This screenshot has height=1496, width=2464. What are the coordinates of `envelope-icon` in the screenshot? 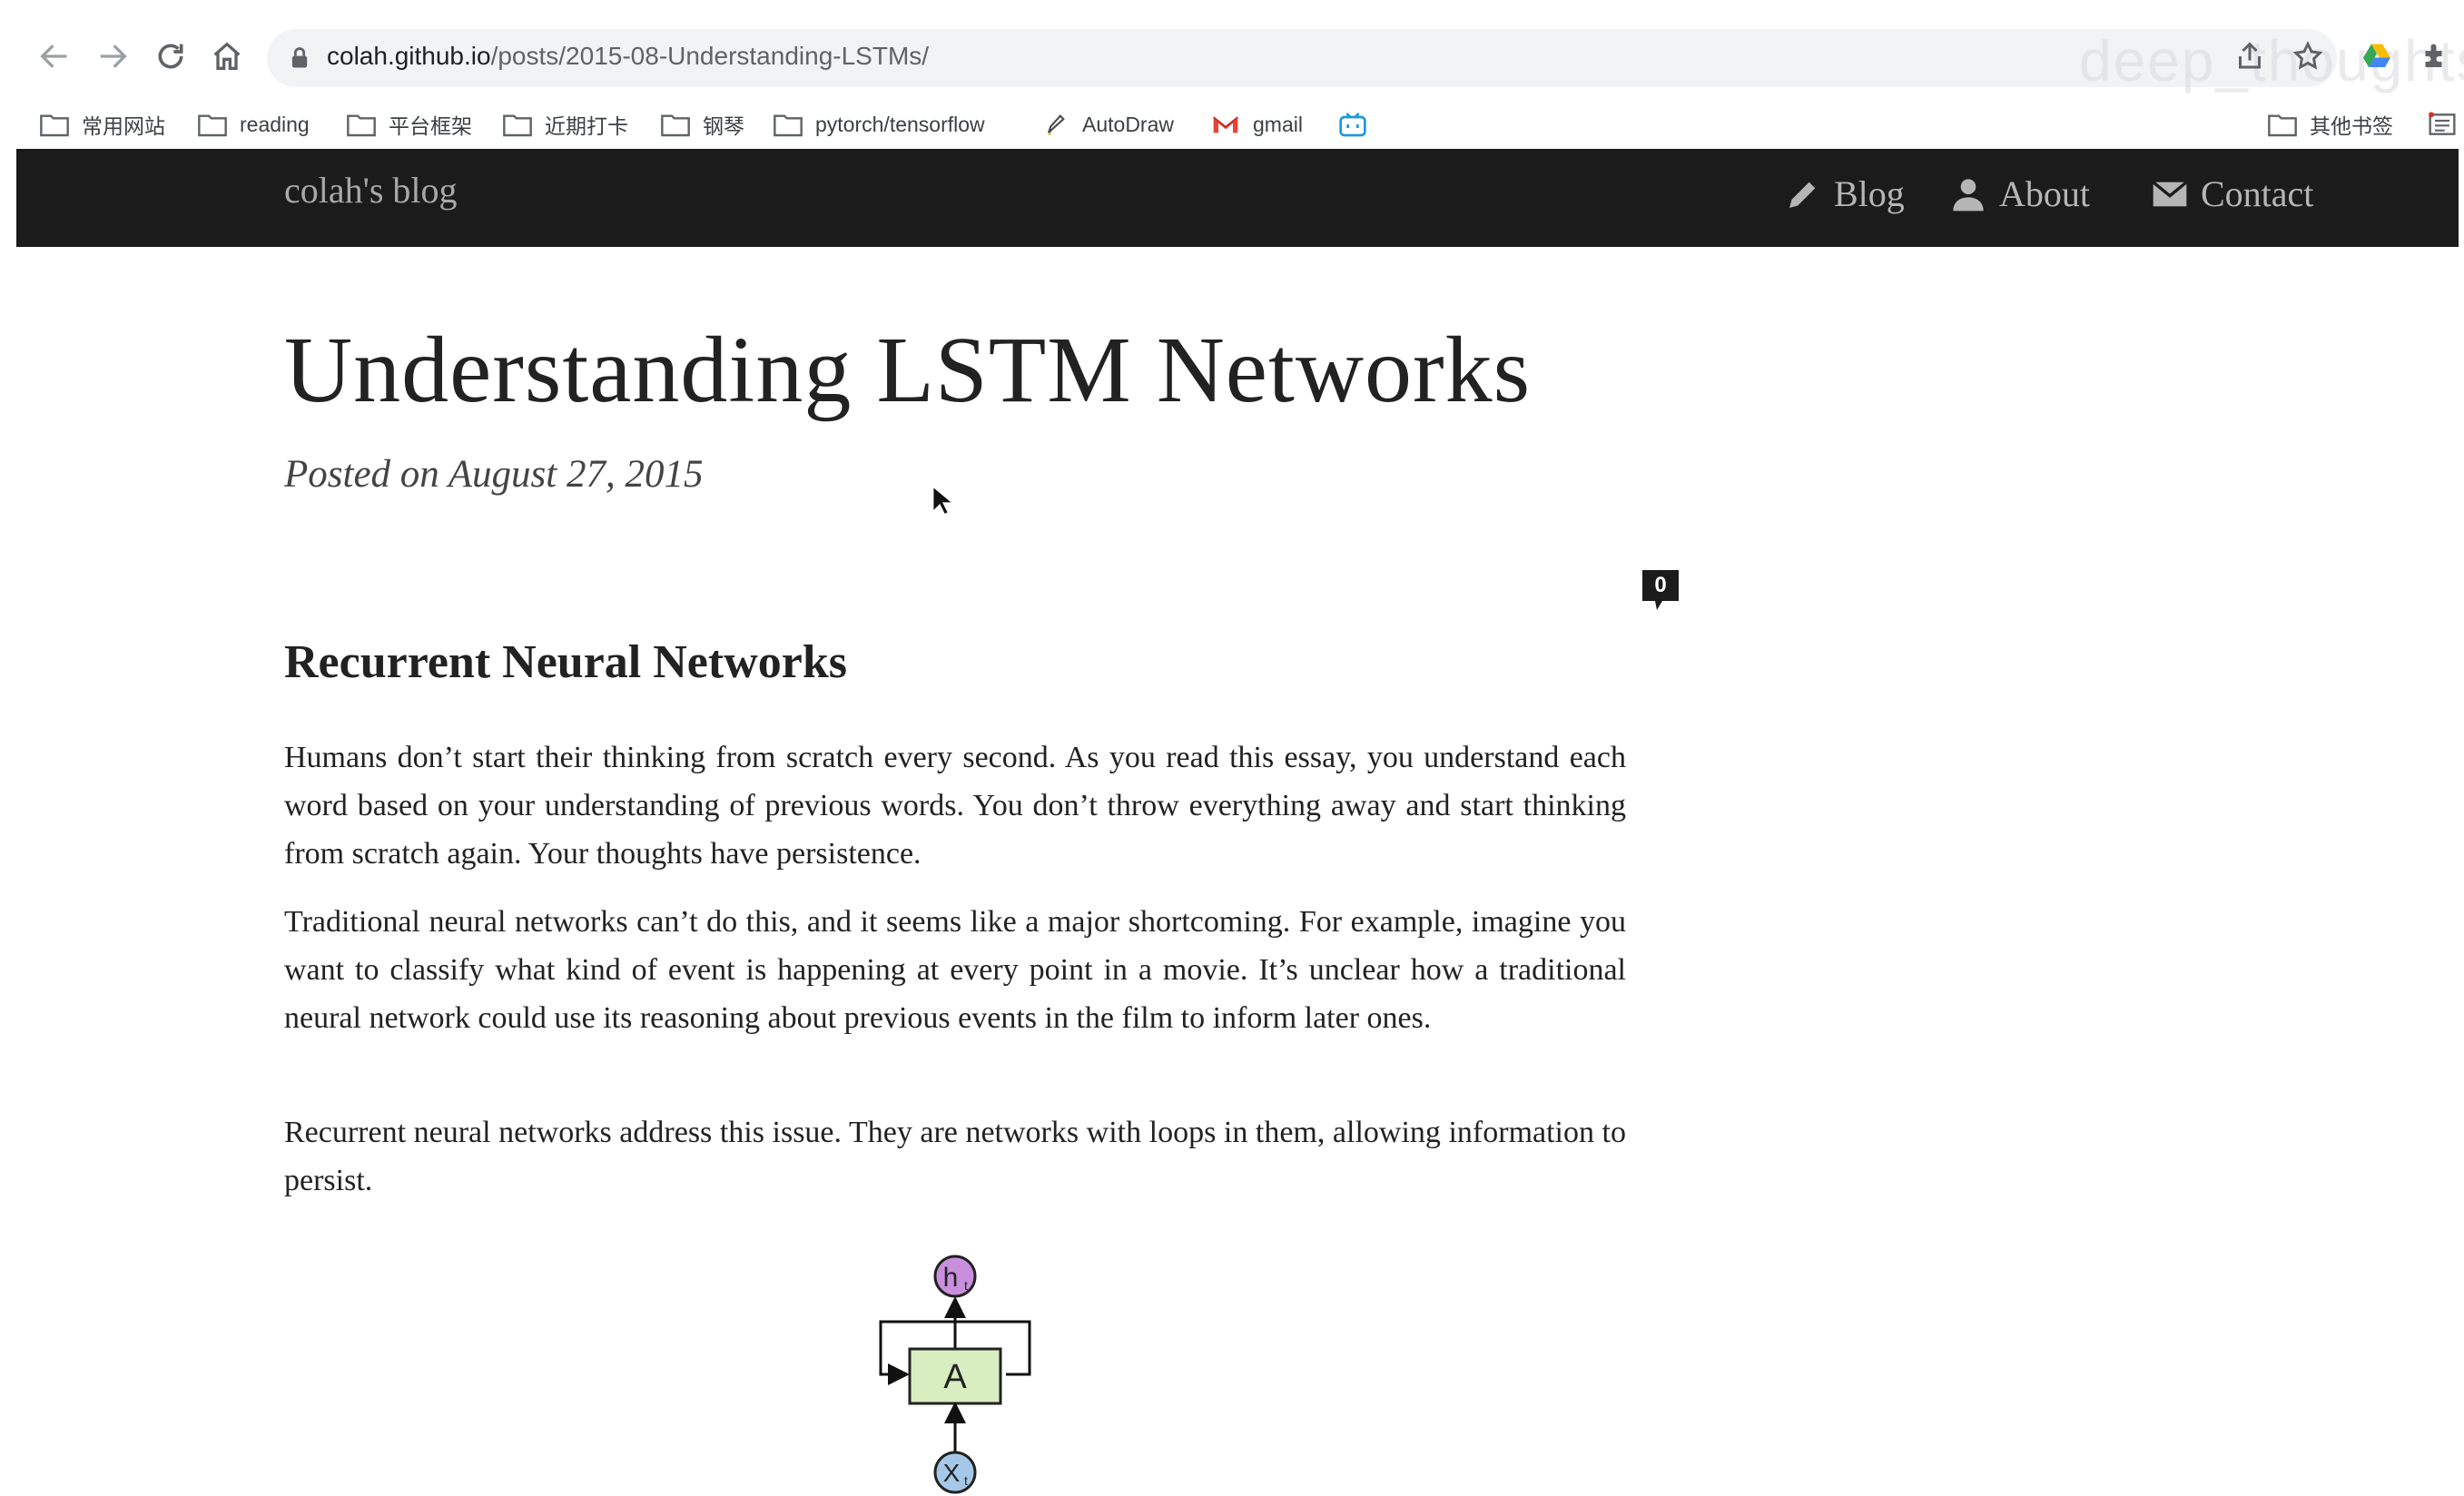 It's located at (2170, 193).